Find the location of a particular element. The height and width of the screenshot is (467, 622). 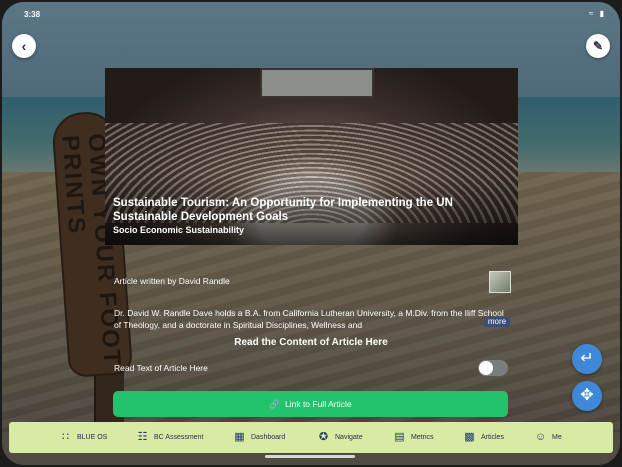

status-icons: ≈ ▮ is located at coordinates (597, 13).